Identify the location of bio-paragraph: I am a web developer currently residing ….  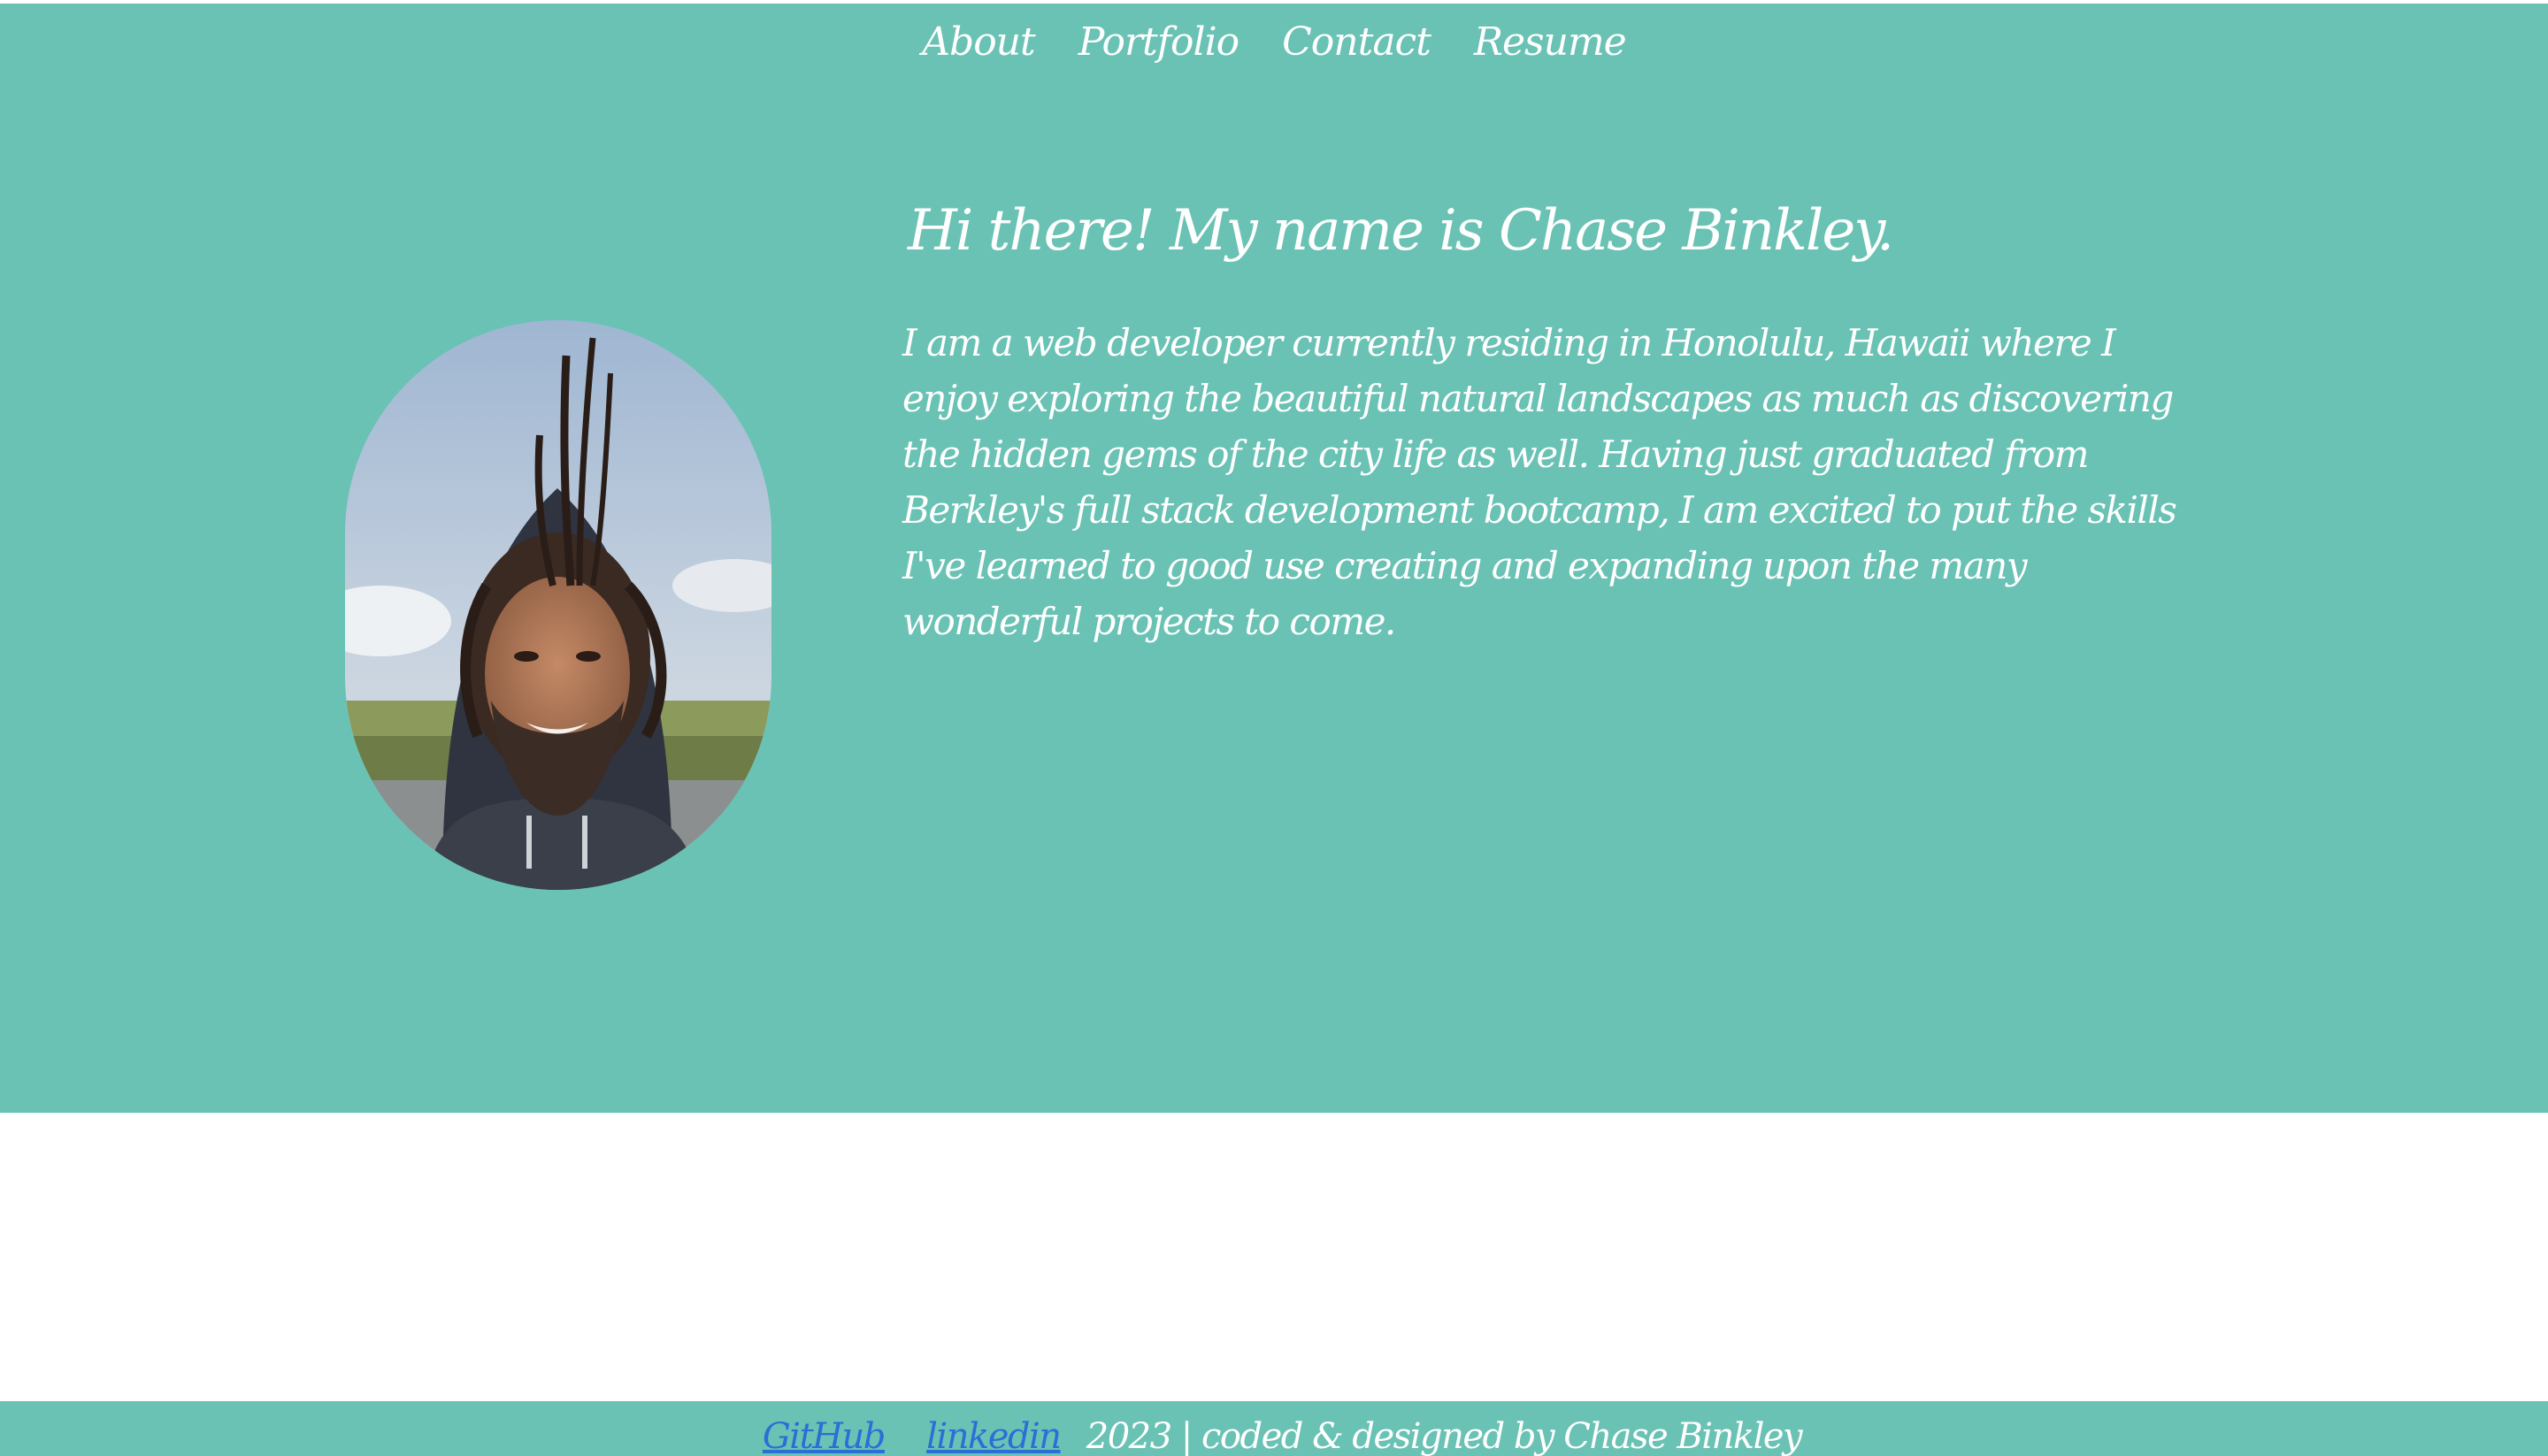
(1539, 482).